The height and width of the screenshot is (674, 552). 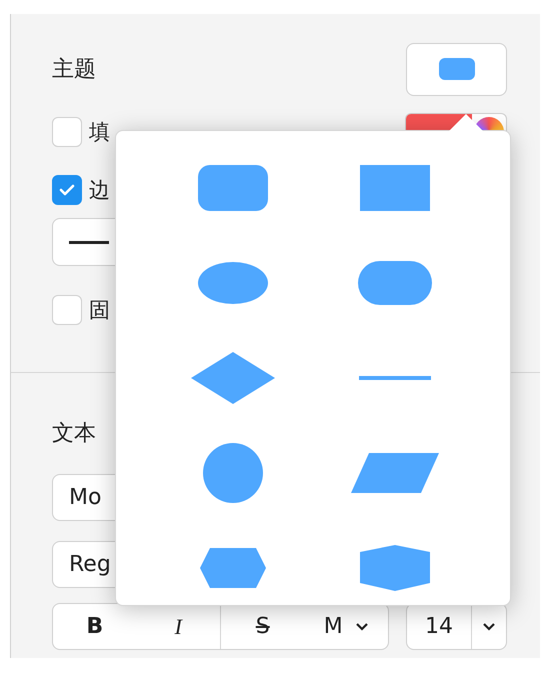 I want to click on bold-button: B, so click(x=94, y=626).